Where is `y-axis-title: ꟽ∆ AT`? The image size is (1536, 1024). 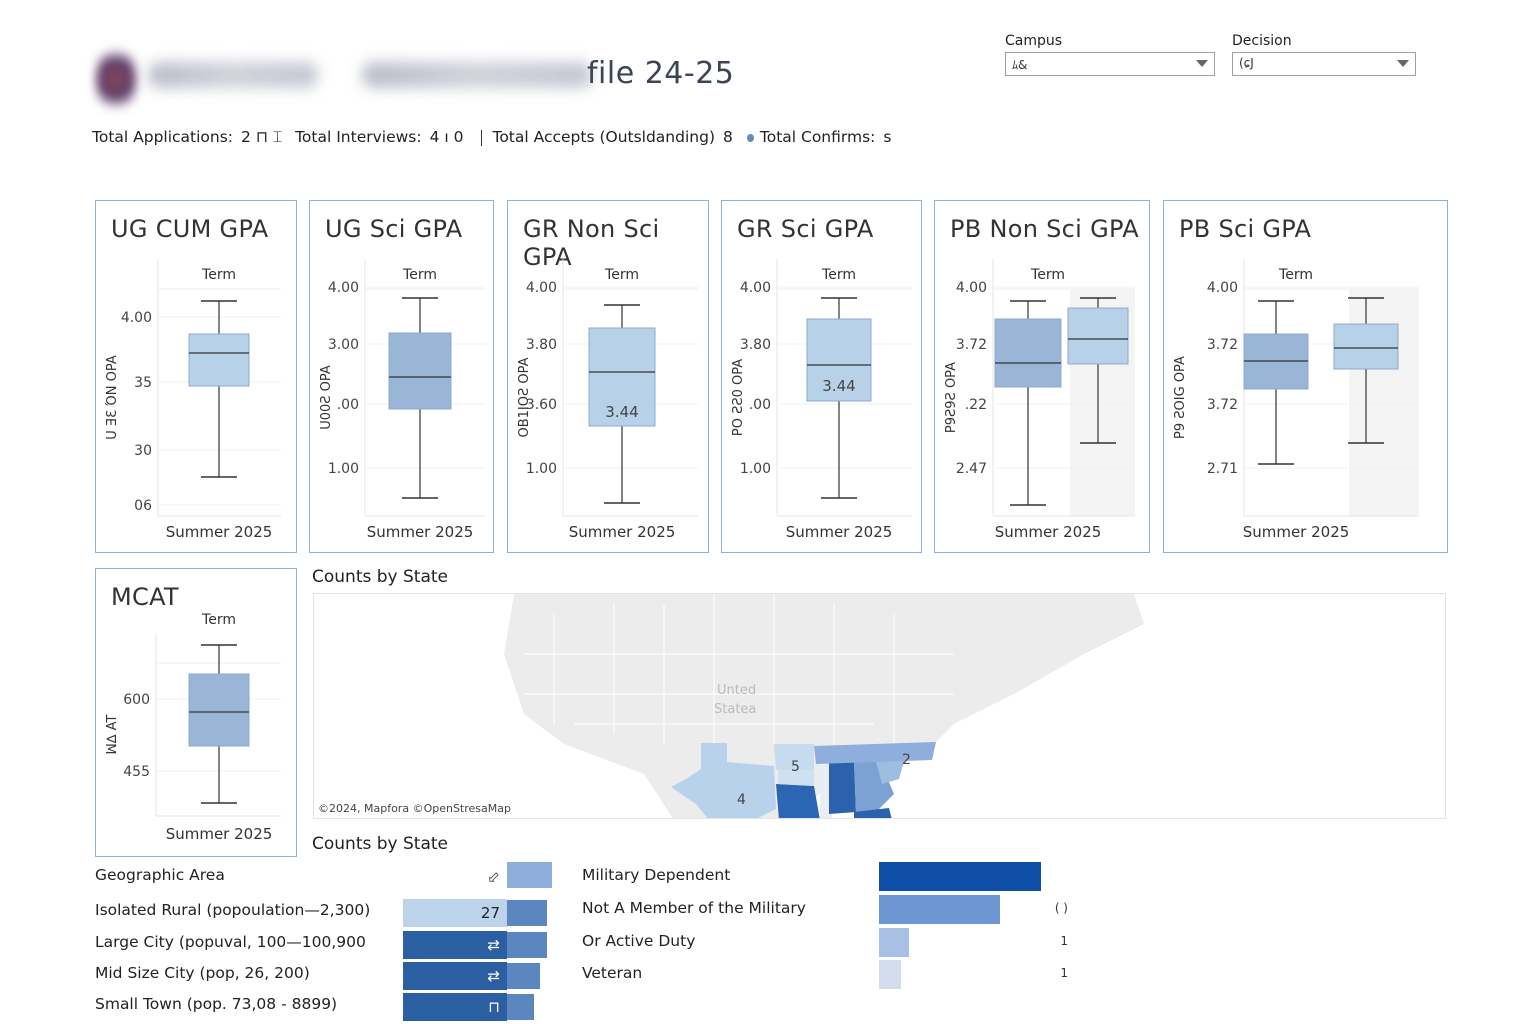 y-axis-title: ꟽ∆ AT is located at coordinates (112, 735).